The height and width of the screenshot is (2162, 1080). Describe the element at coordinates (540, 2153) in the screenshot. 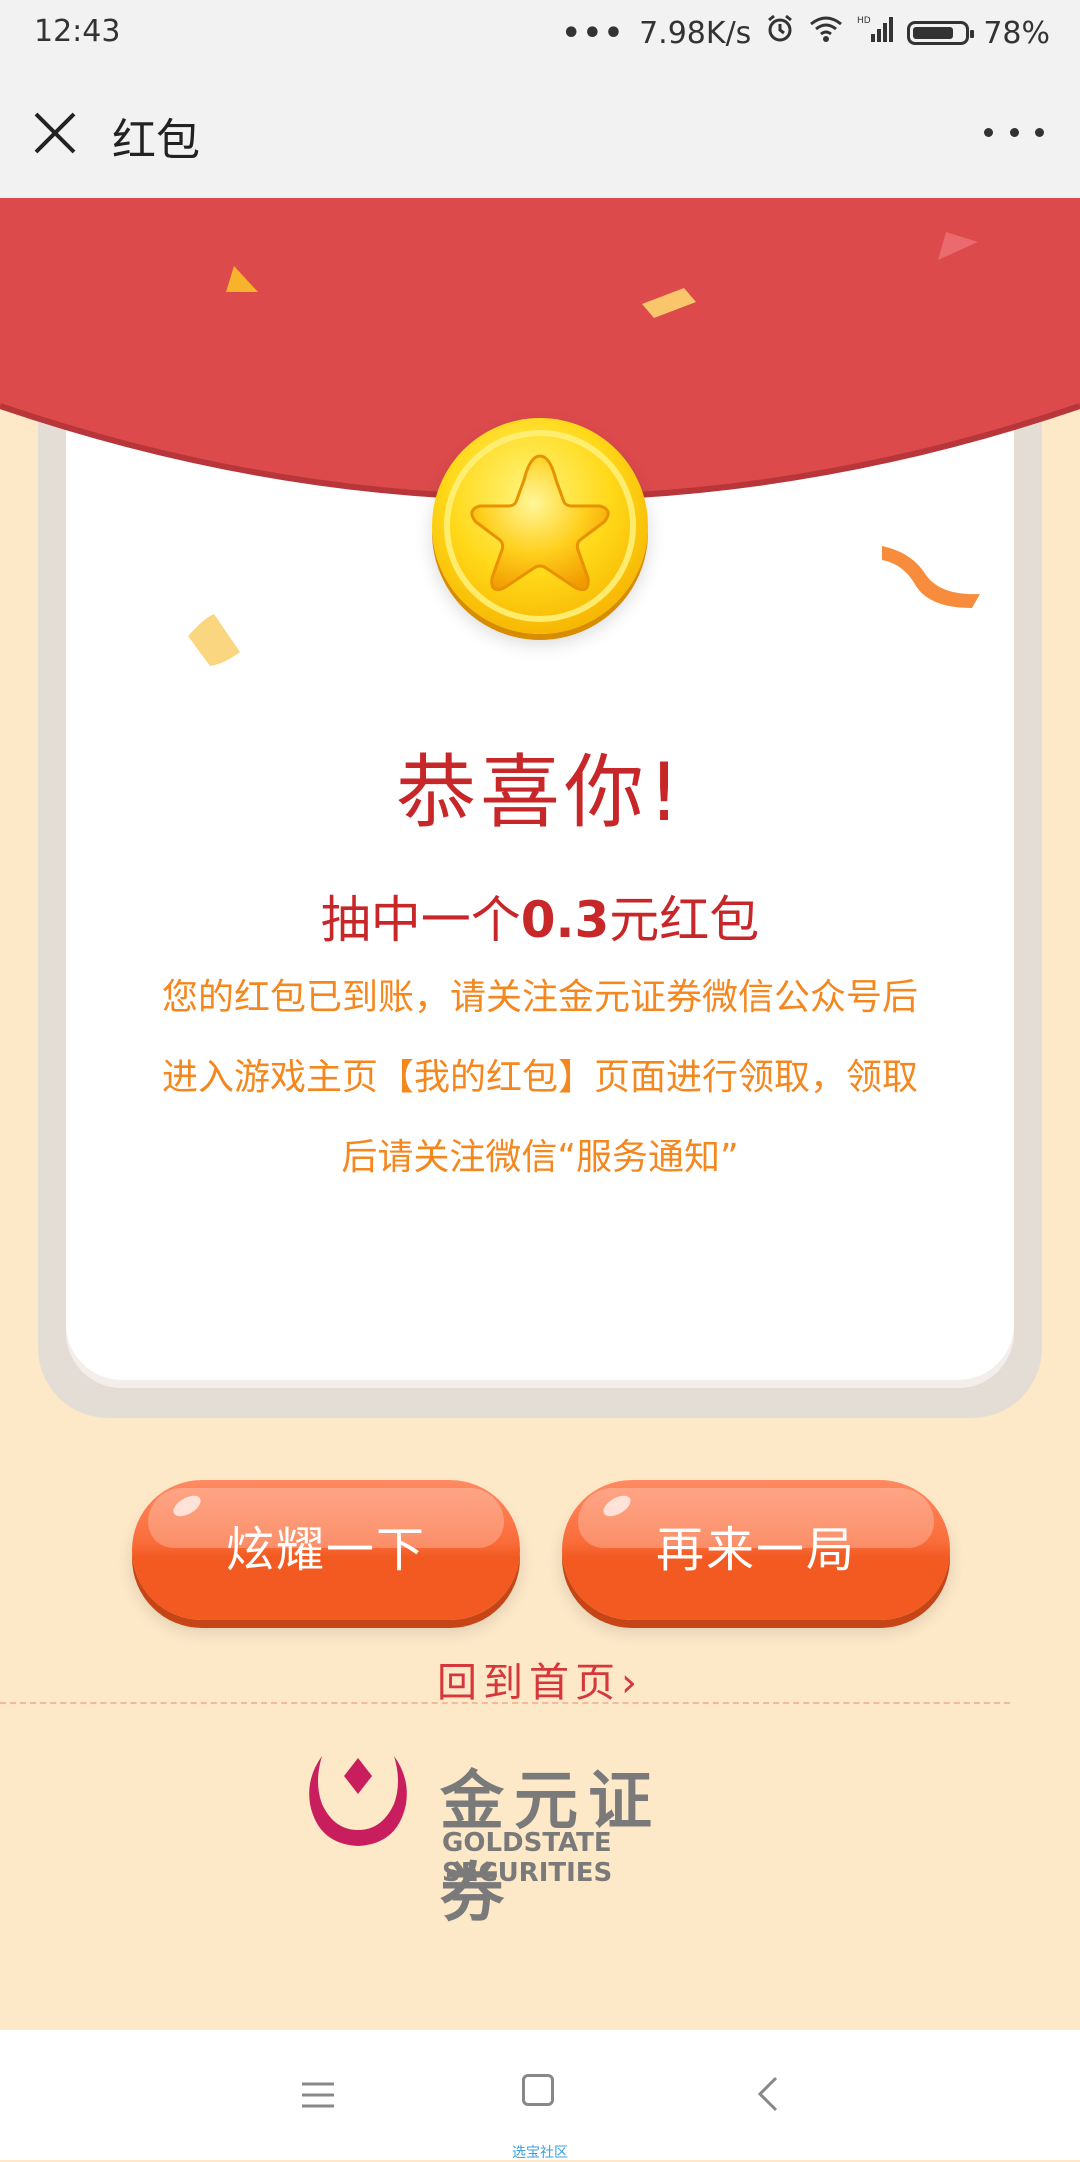

I see `watermark-text: 选宝社区` at that location.